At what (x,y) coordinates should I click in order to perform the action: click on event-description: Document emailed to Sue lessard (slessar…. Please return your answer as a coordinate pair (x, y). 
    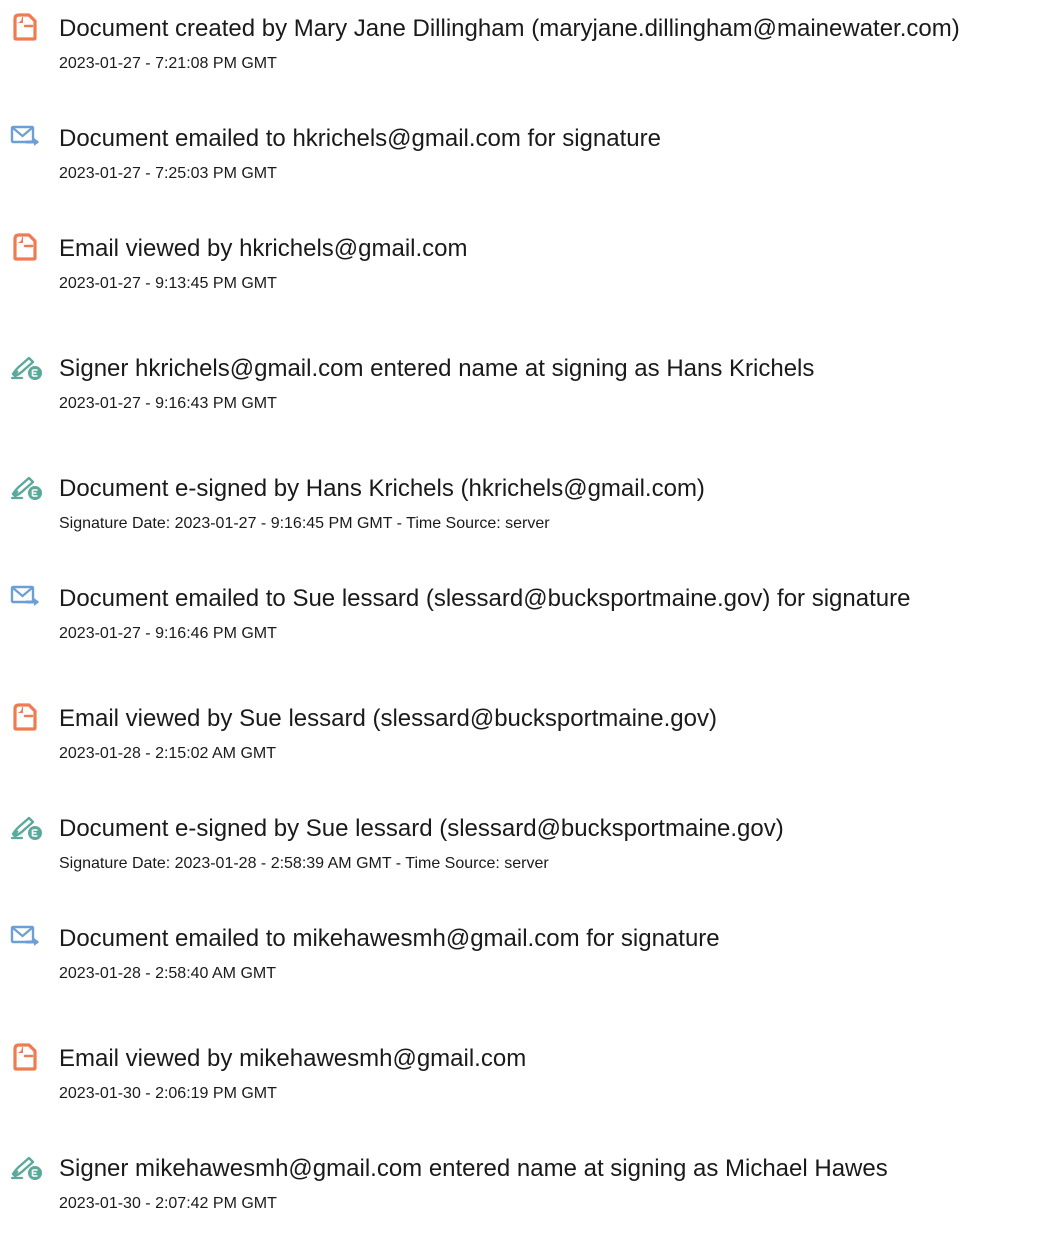
    Looking at the image, I should click on (485, 598).